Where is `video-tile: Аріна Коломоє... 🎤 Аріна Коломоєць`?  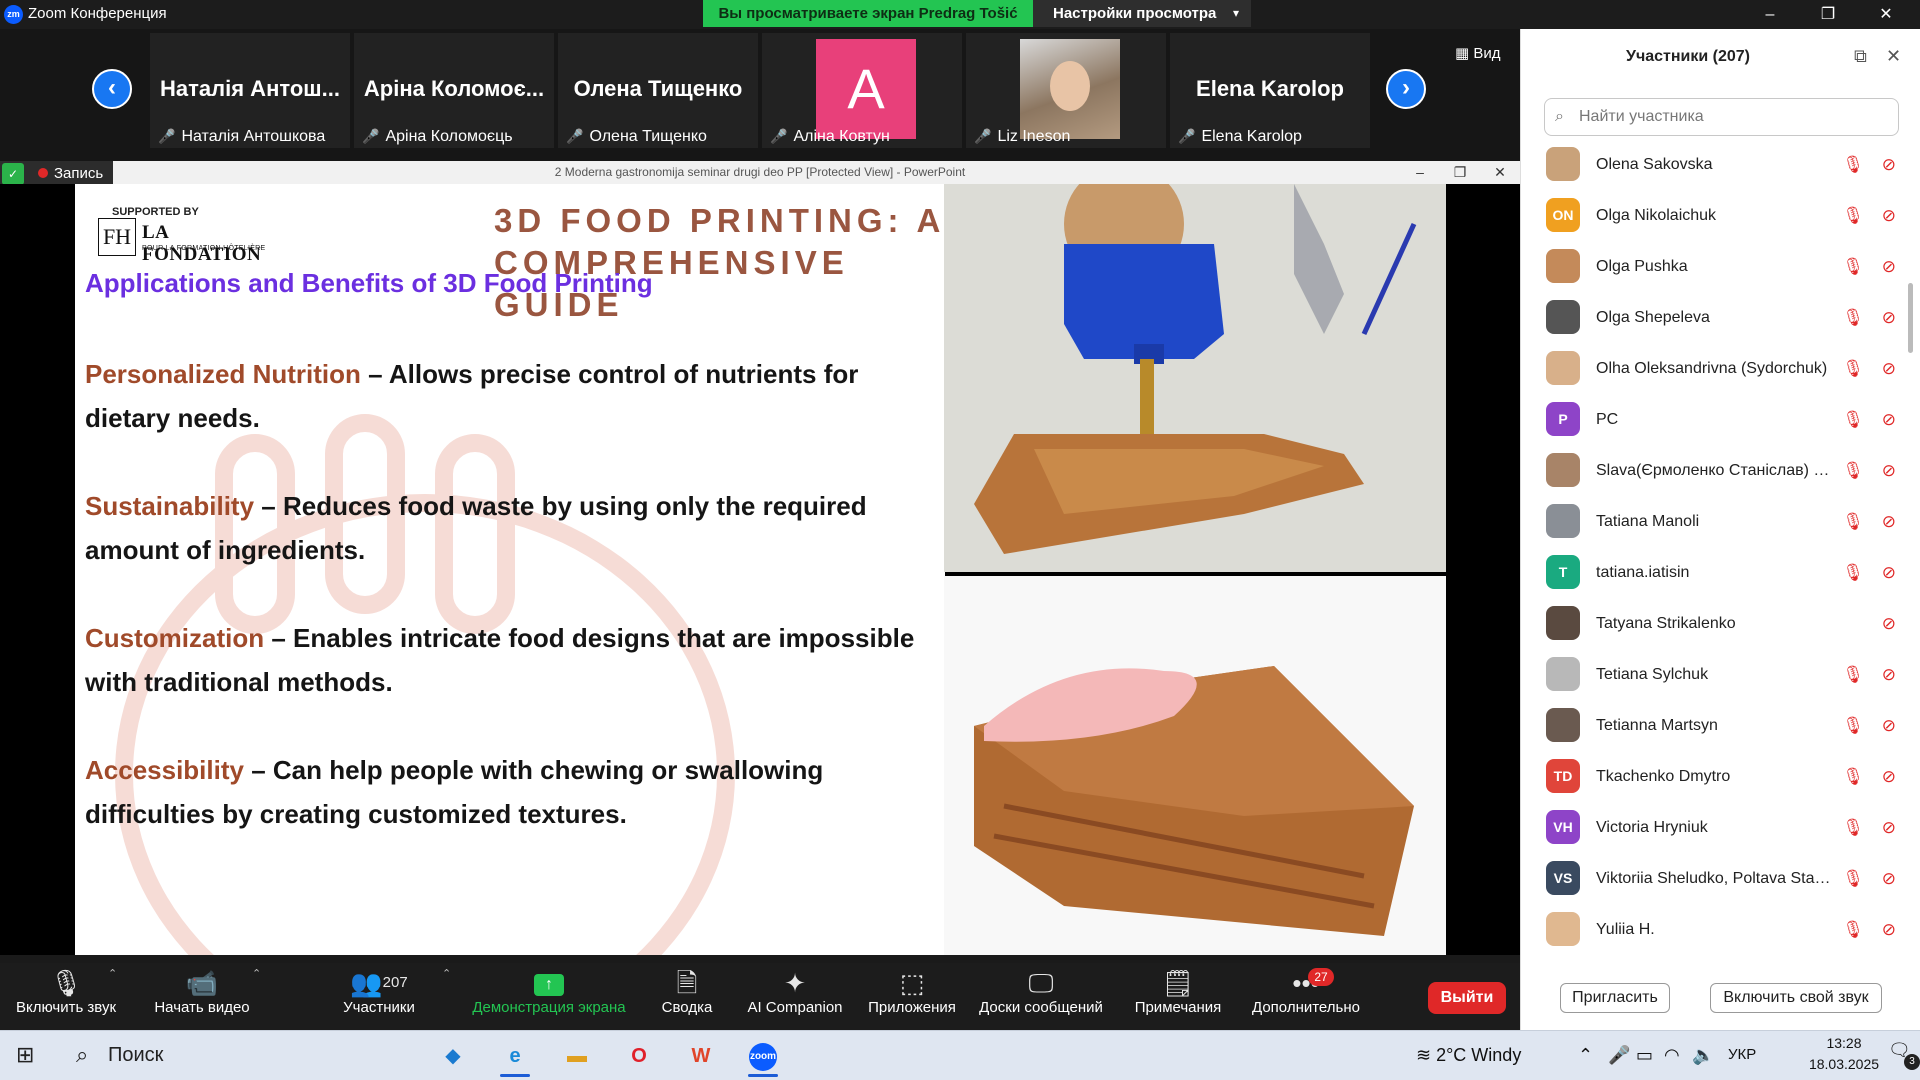
video-tile: Аріна Коломоє... 🎤 Аріна Коломоєць is located at coordinates (454, 90).